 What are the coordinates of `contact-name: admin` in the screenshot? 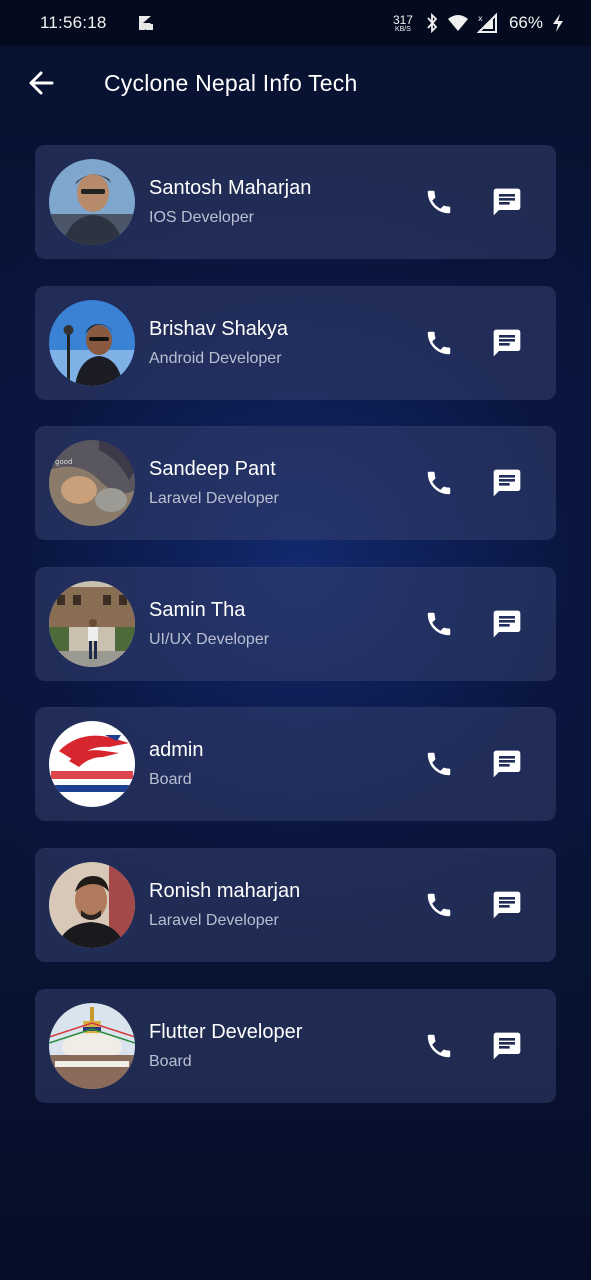 It's located at (176, 750).